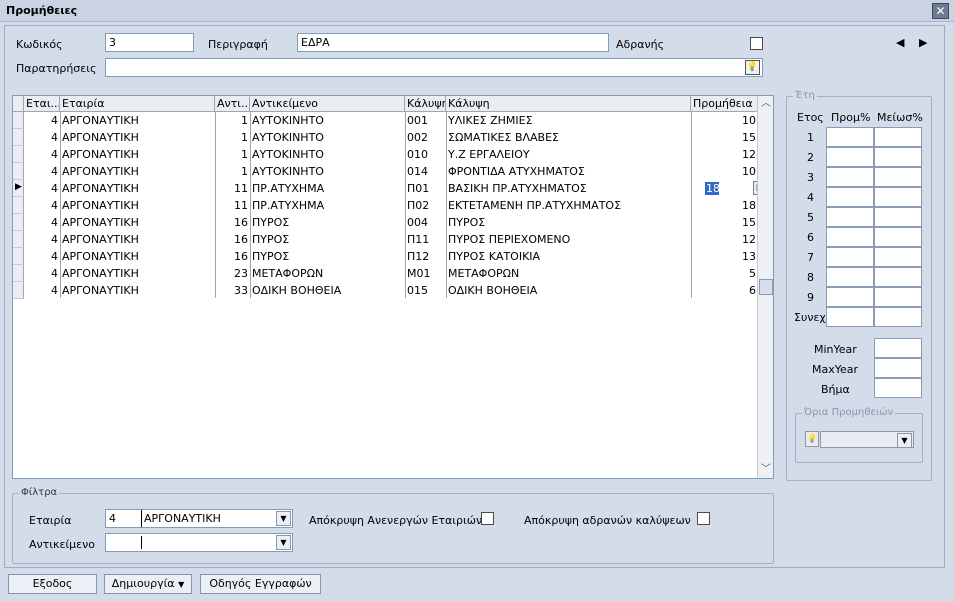  What do you see at coordinates (766, 470) in the screenshot?
I see `scroll-down-icon: ﹀` at bounding box center [766, 470].